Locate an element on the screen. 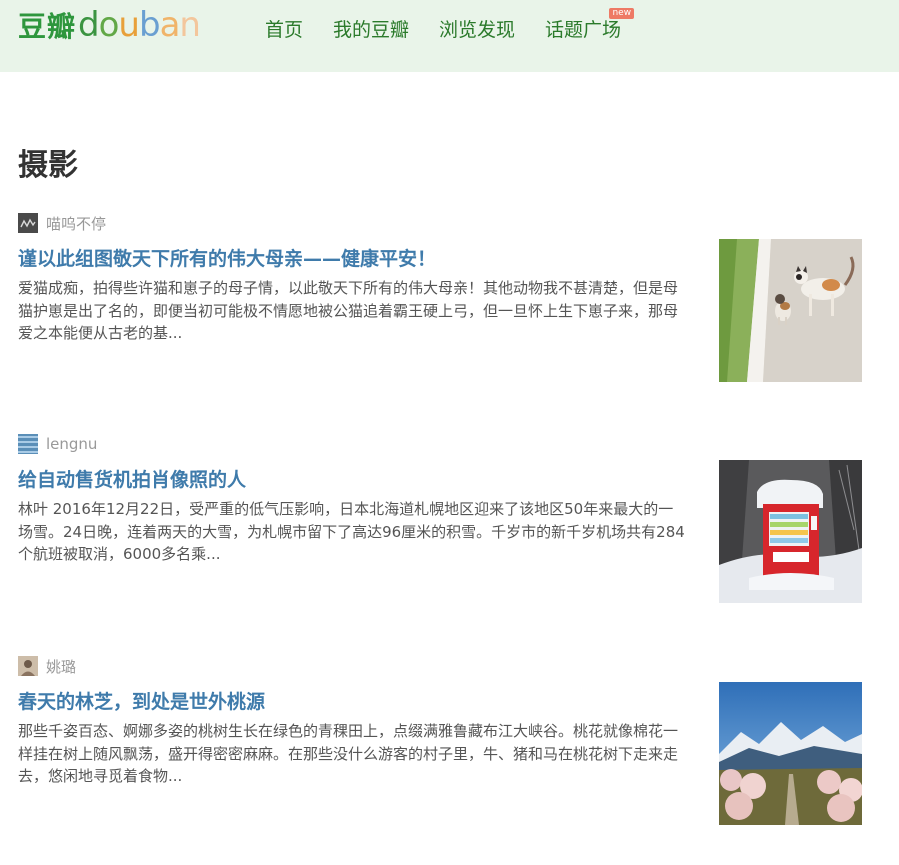 Image resolution: width=899 pixels, height=865 pixels. cats-on-curb-photo is located at coordinates (790, 310).